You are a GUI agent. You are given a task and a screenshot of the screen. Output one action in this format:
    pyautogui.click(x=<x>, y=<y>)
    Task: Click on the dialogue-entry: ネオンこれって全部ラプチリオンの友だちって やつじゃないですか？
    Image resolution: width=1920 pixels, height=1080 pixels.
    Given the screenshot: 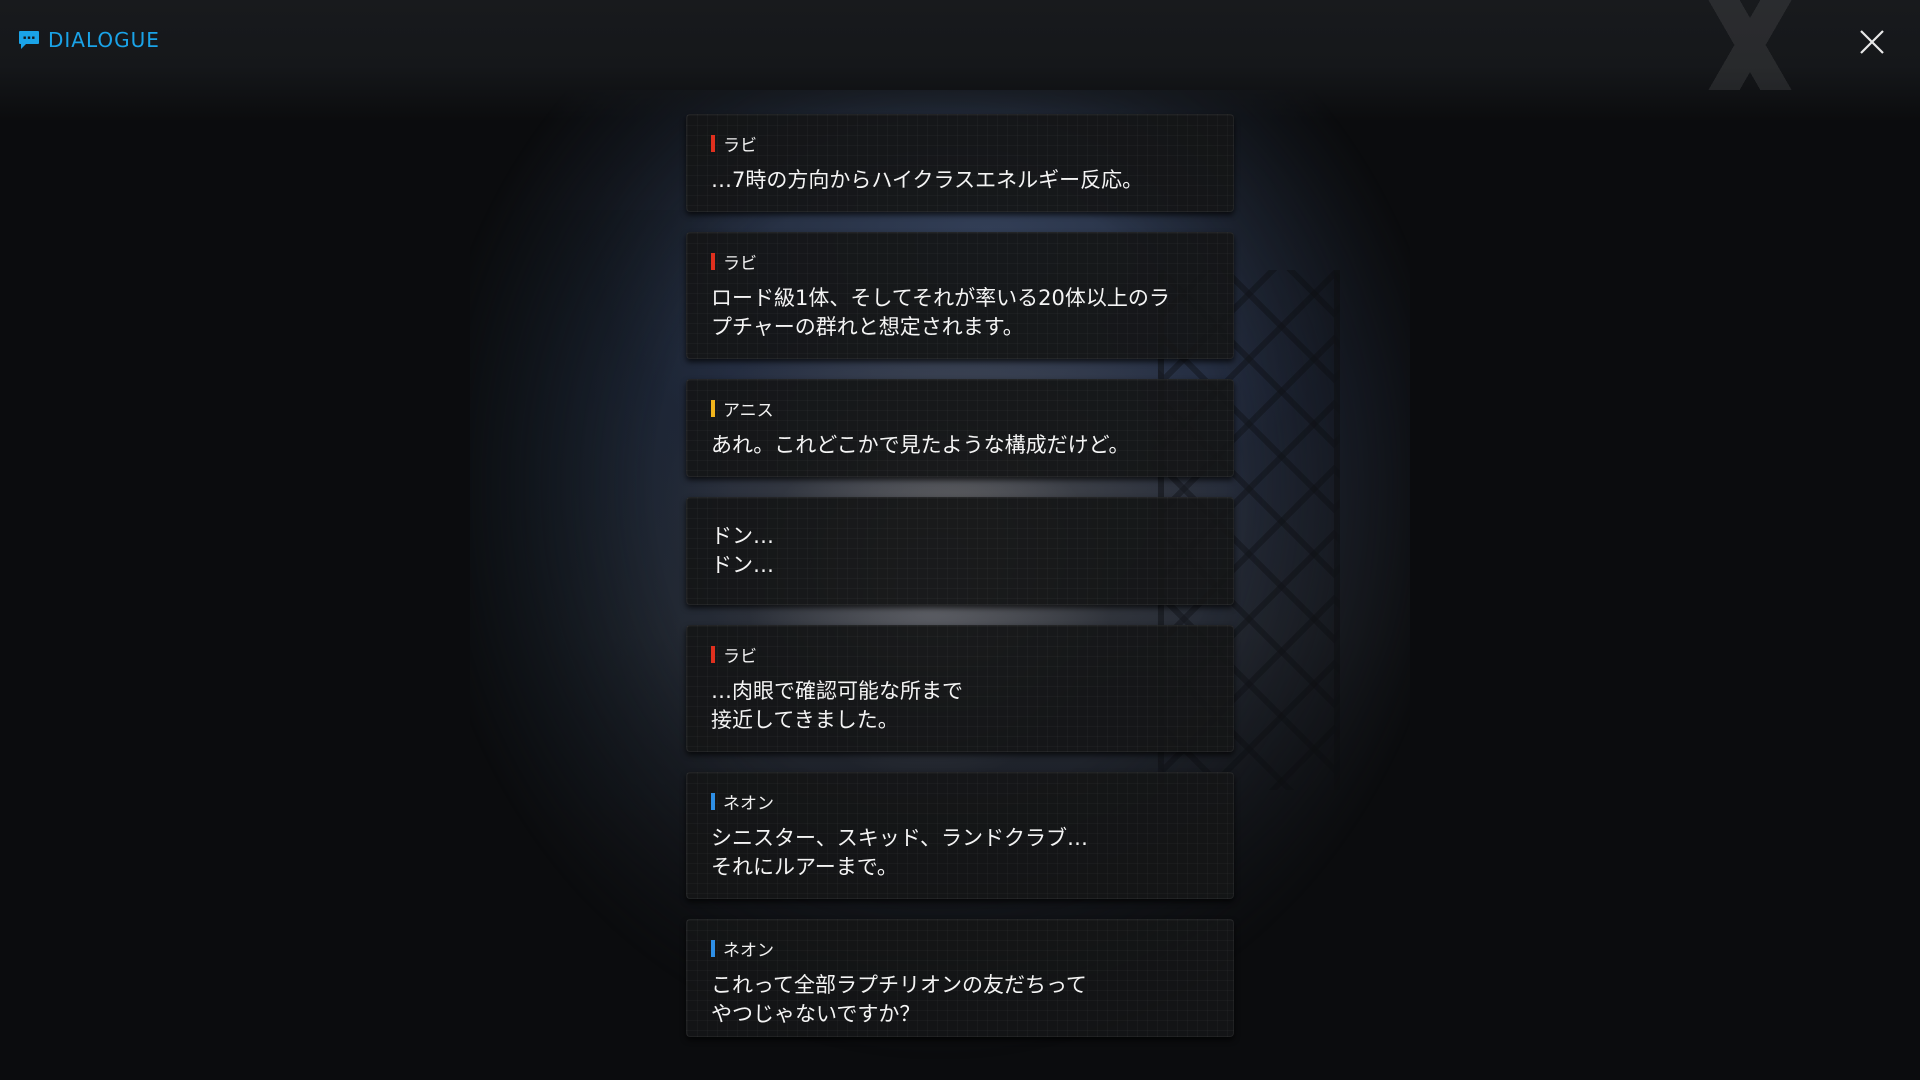 What is the action you would take?
    pyautogui.click(x=960, y=978)
    